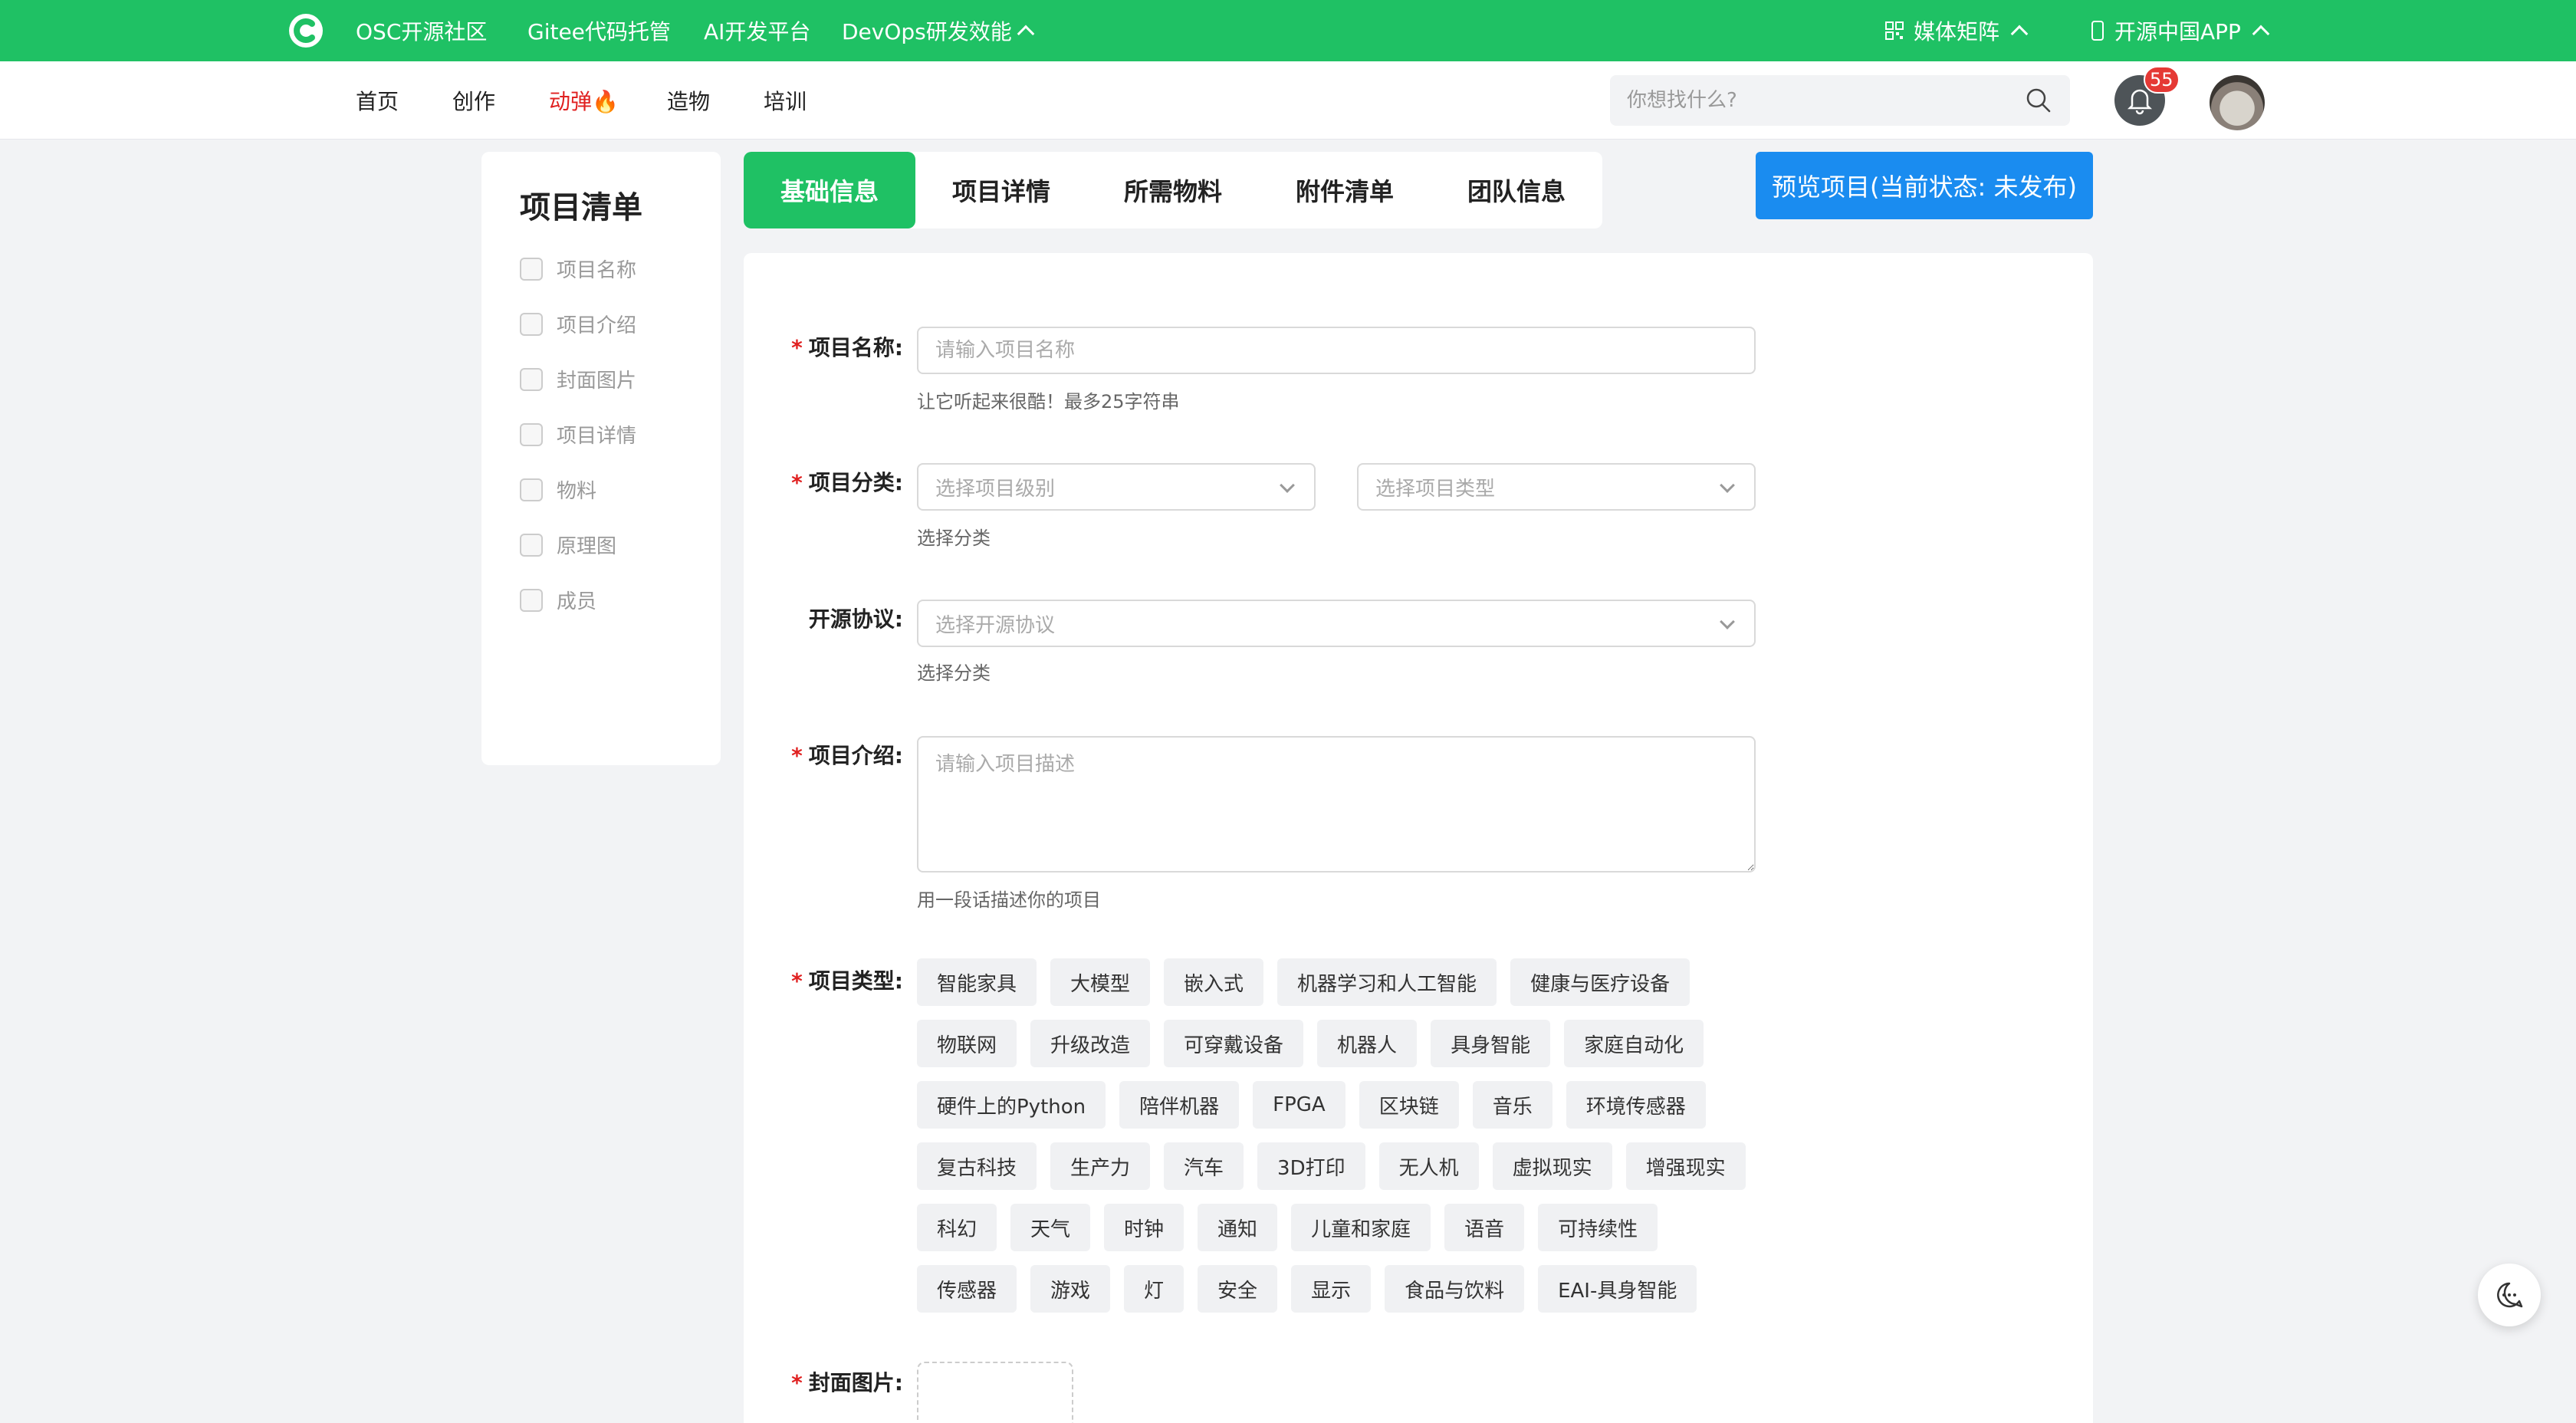  I want to click on project-level-select: 选择项目级别, so click(1116, 487).